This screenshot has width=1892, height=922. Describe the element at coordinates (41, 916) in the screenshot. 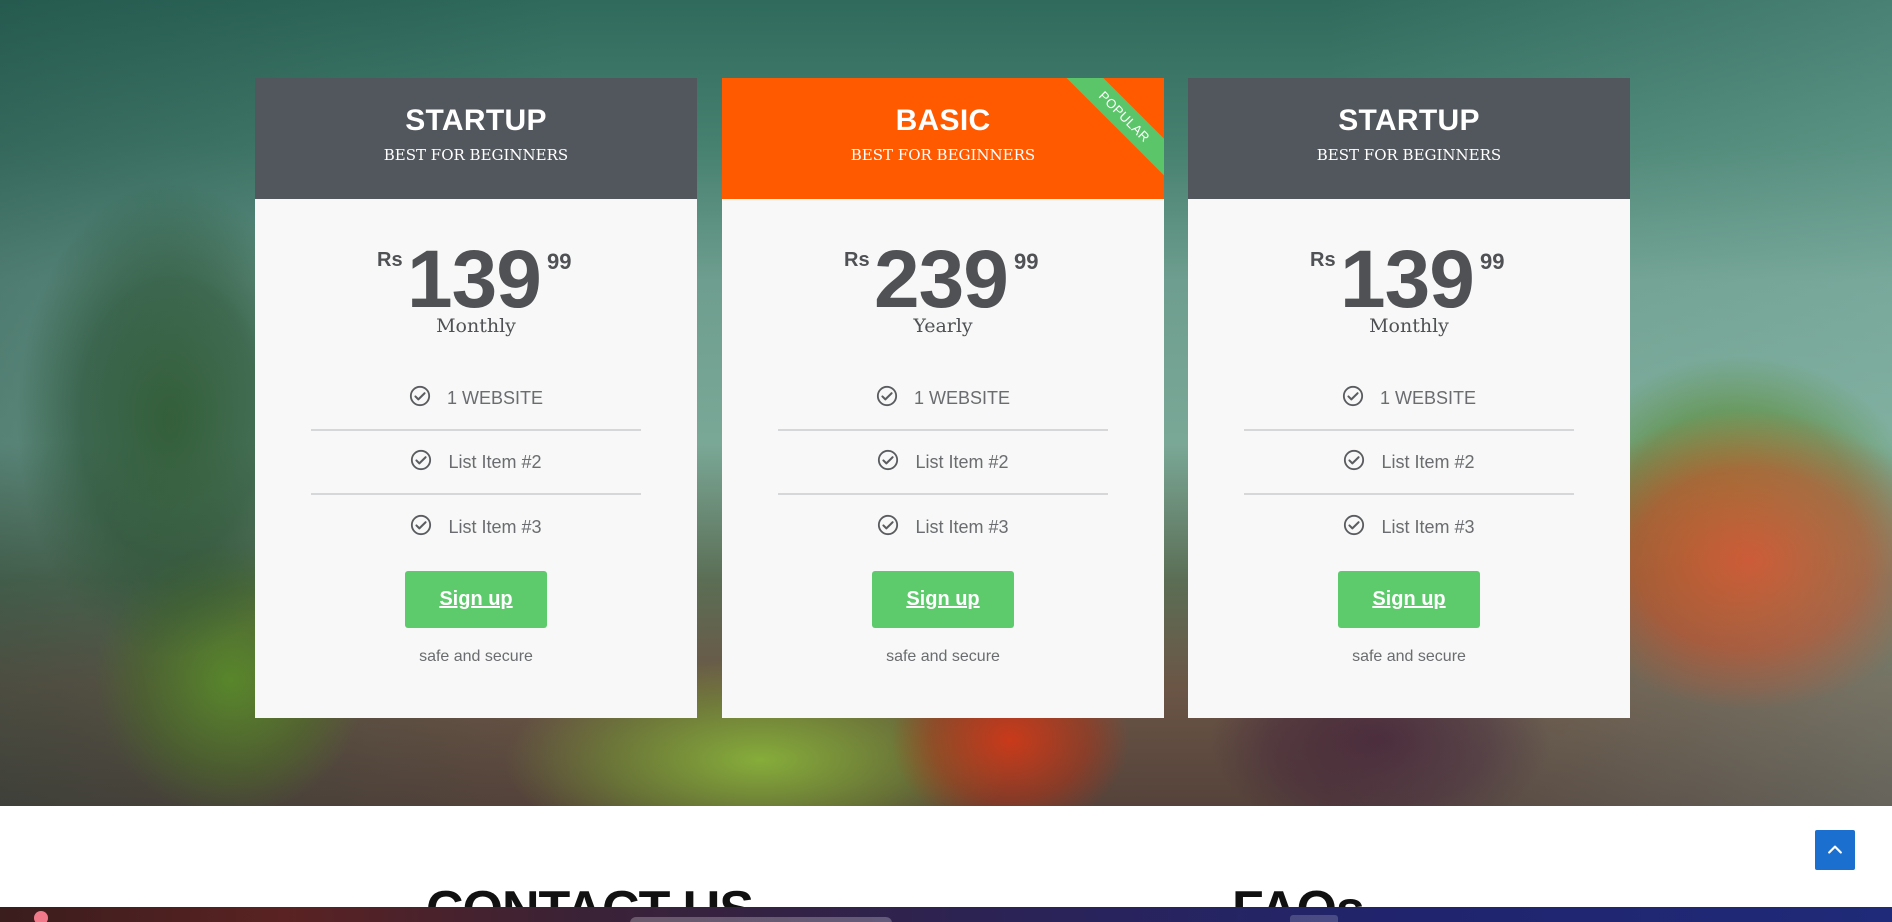

I see `taskbar-app-icon` at that location.